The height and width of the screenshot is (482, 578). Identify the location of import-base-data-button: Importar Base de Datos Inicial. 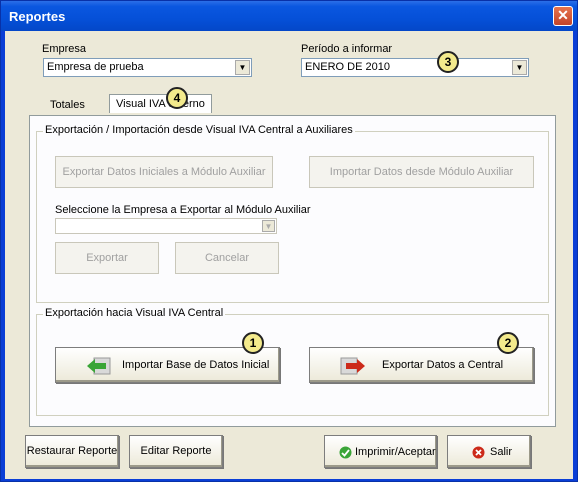
(167, 365).